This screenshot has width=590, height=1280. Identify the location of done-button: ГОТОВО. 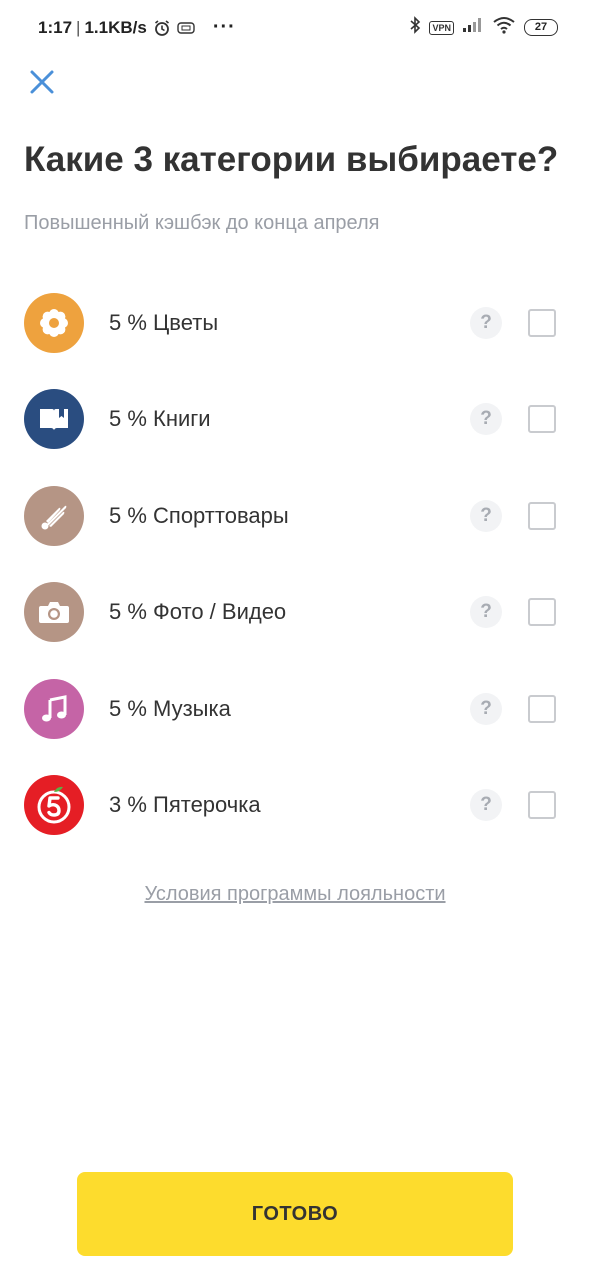
(295, 1214).